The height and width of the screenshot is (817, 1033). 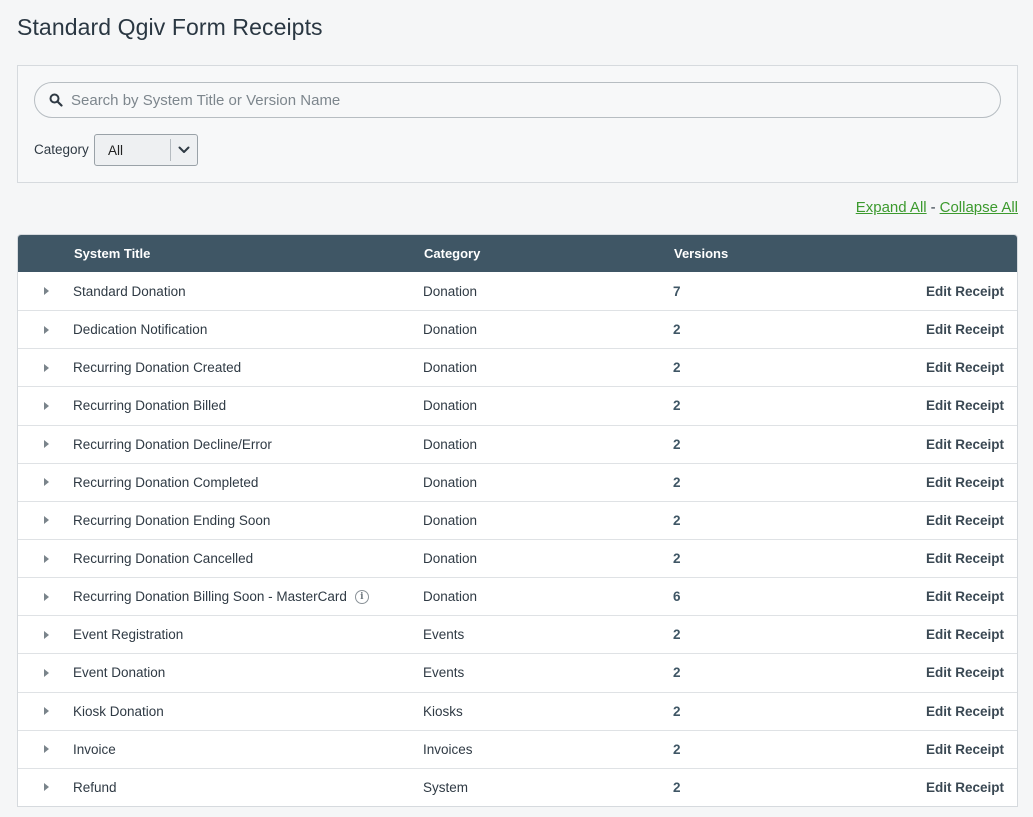 I want to click on info-icon: i, so click(x=361, y=596).